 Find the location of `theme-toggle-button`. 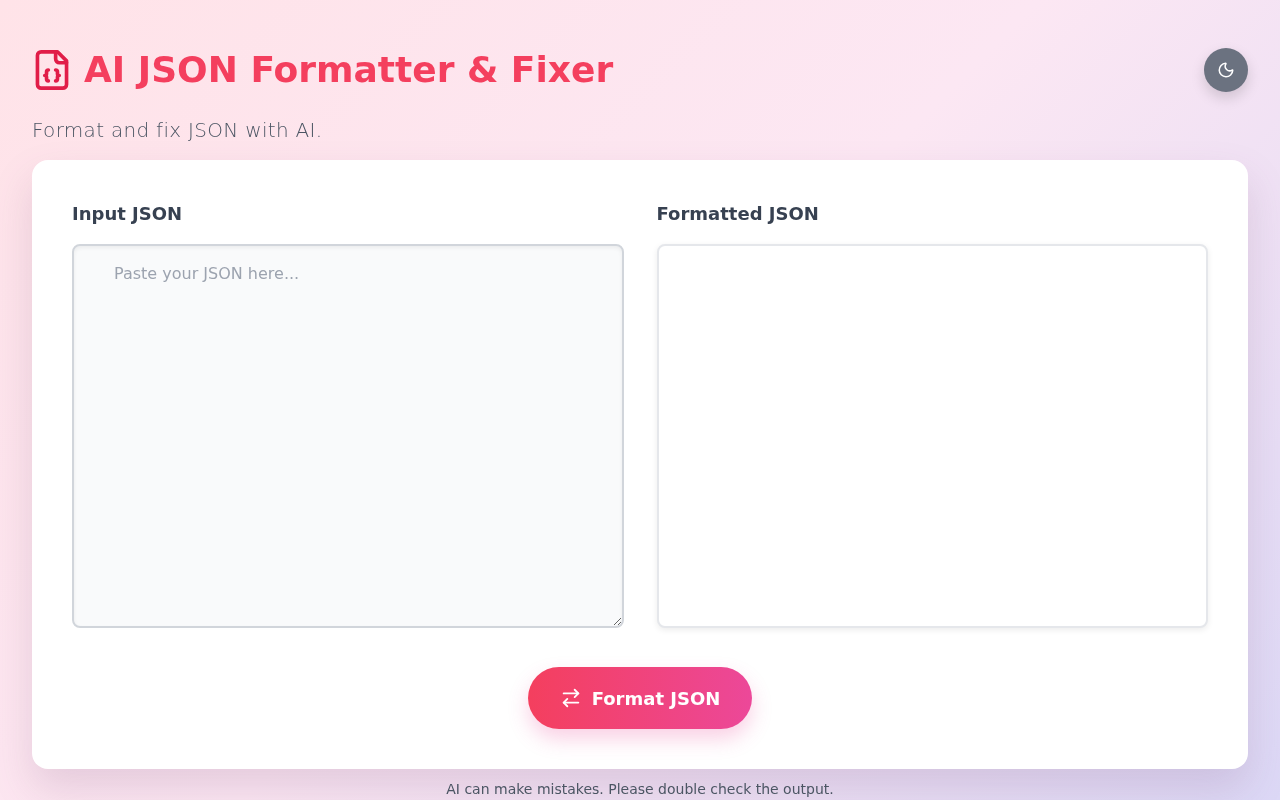

theme-toggle-button is located at coordinates (1226, 70).